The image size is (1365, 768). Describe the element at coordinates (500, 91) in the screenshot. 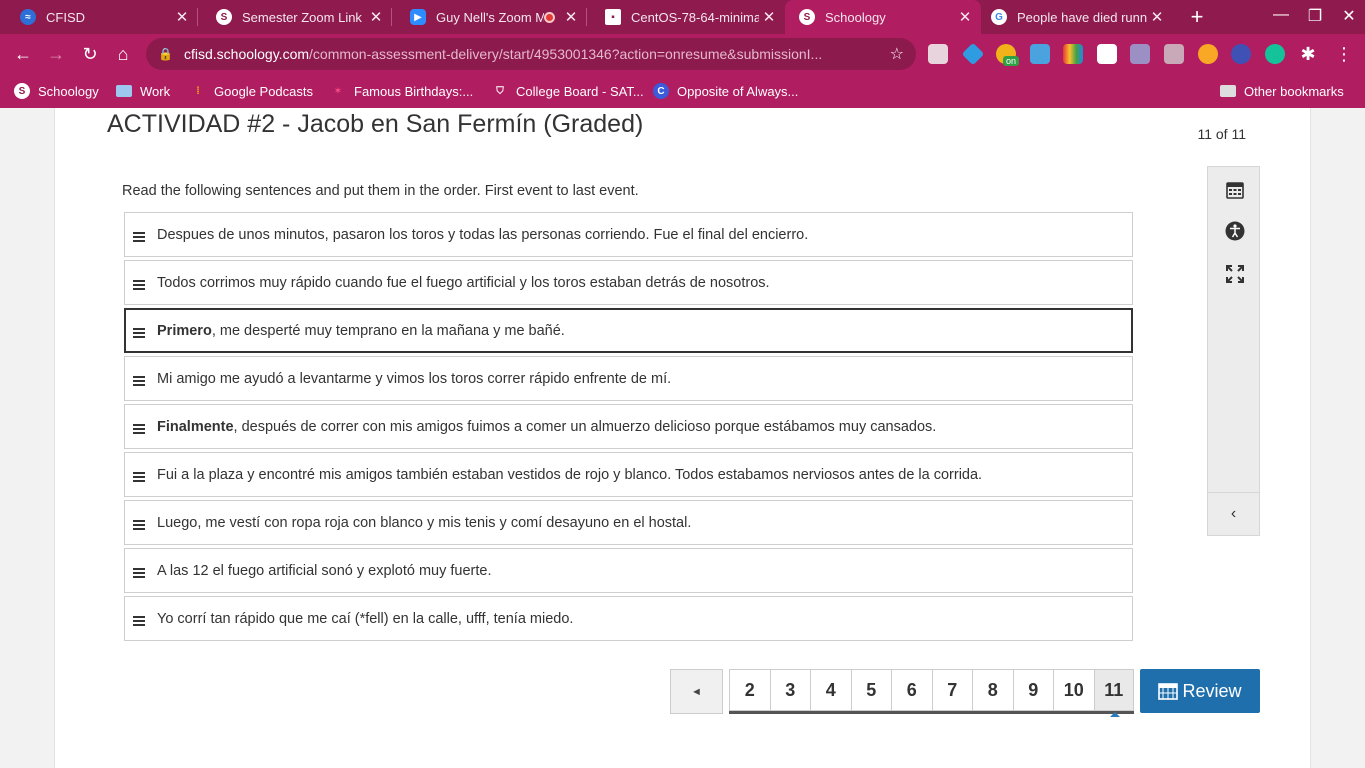

I see `shield-icon: ⛉` at that location.